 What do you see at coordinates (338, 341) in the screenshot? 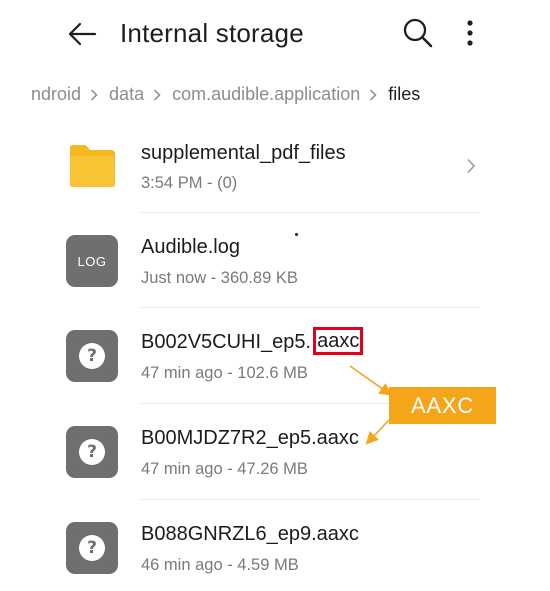
I see `extension-highlight: aaxc` at bounding box center [338, 341].